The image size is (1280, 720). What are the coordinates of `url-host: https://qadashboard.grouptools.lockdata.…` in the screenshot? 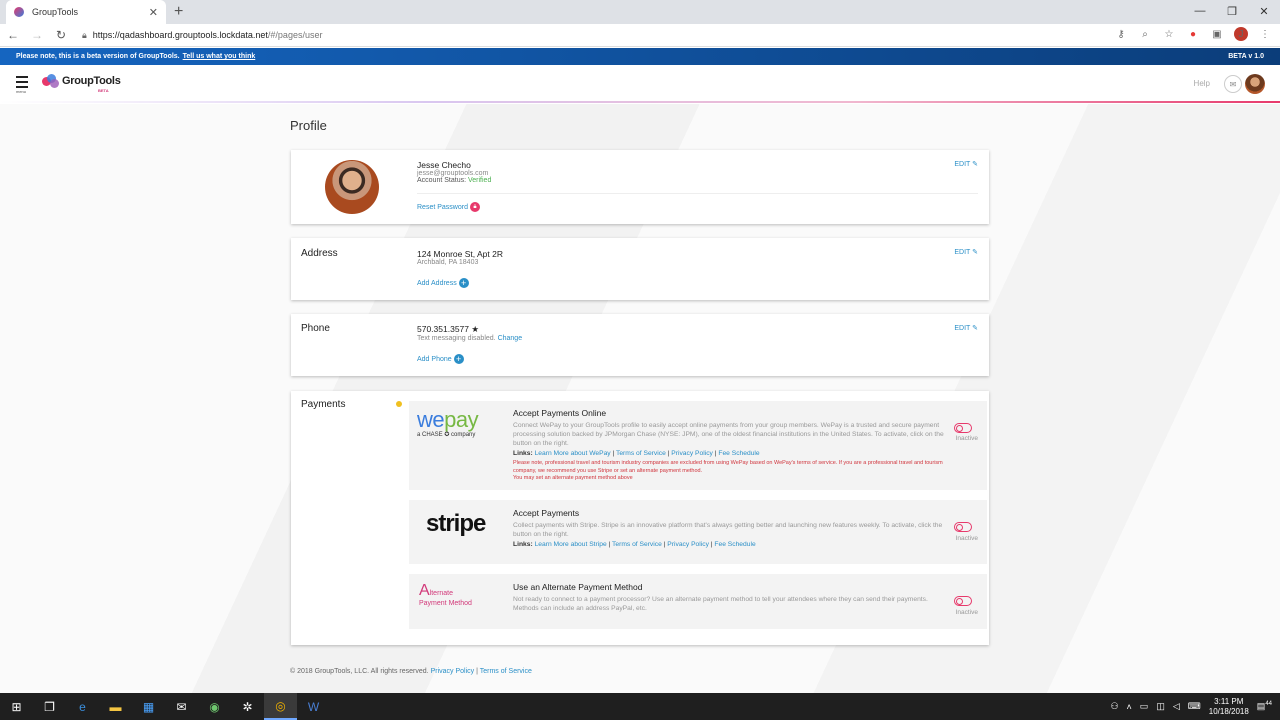 It's located at (180, 35).